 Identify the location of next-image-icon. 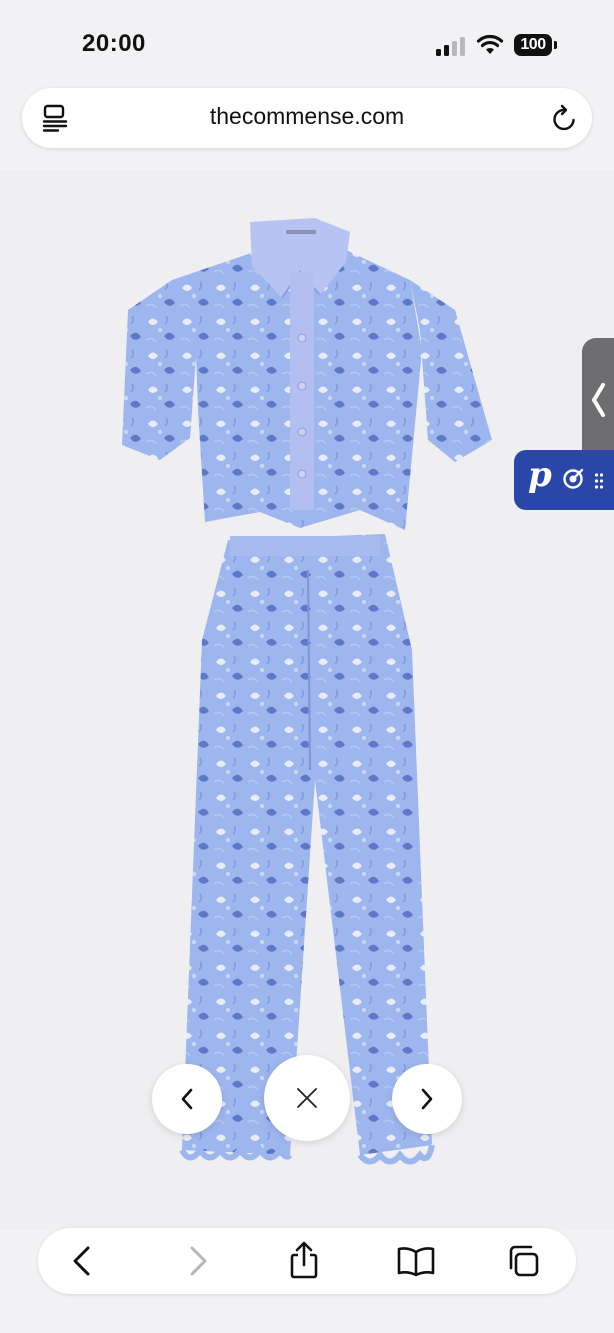
(427, 1099).